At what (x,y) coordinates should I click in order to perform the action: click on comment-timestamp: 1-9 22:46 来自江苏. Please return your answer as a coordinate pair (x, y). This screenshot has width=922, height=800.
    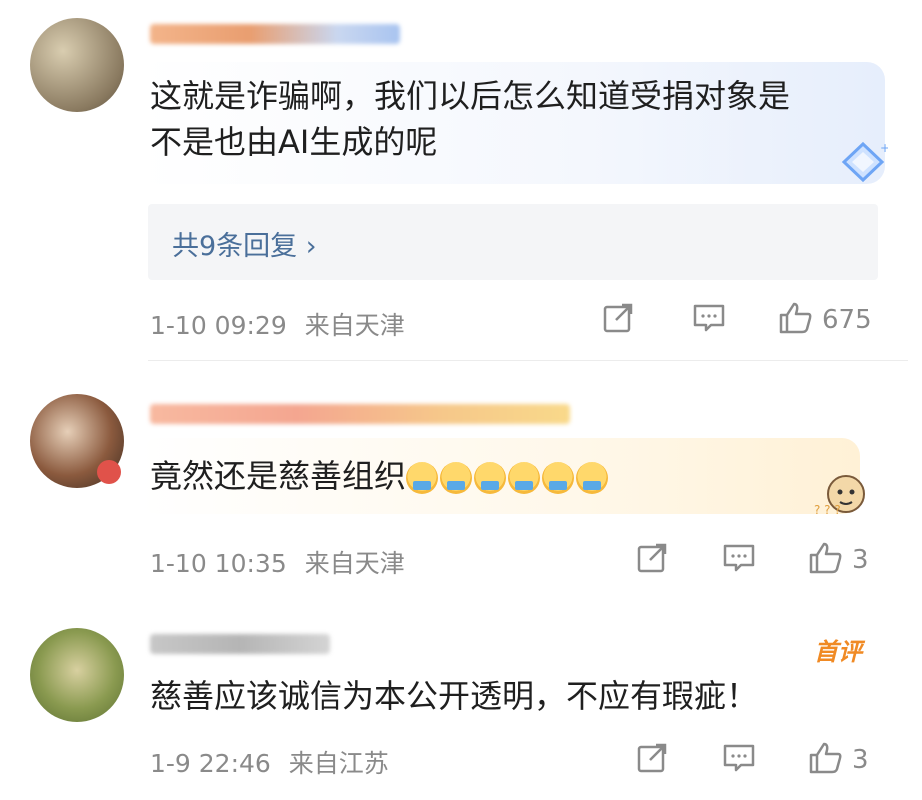
    Looking at the image, I should click on (269, 762).